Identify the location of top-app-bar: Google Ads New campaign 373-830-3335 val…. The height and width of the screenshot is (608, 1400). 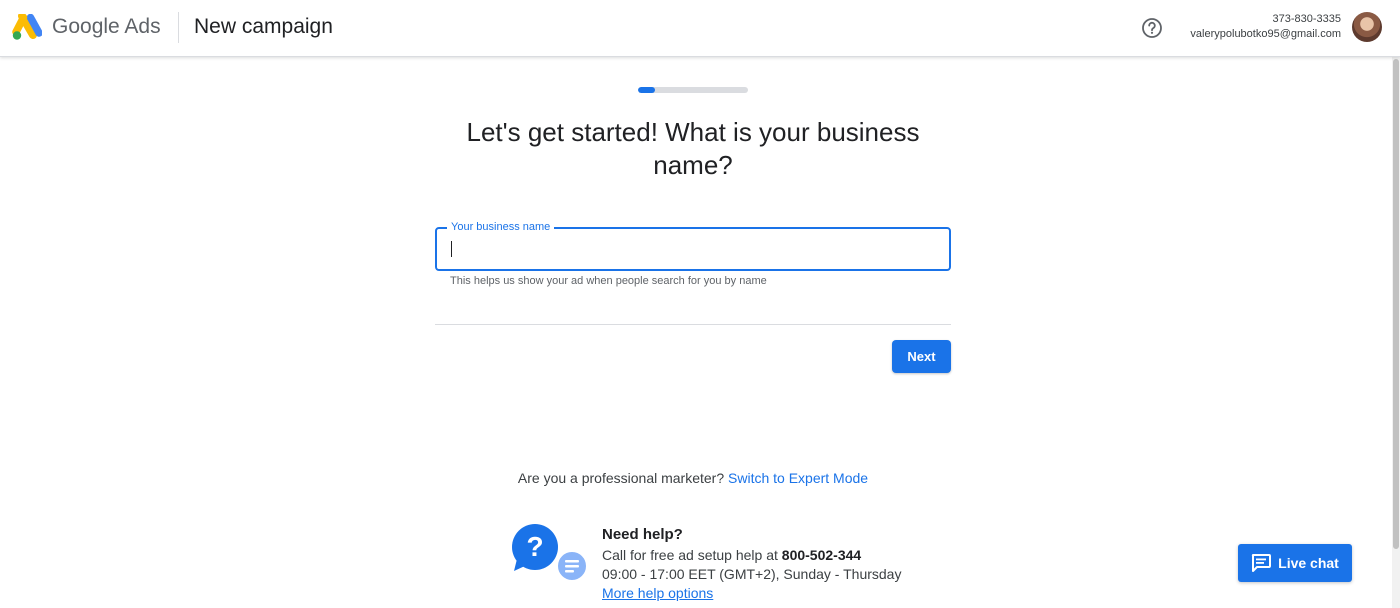
(700, 28).